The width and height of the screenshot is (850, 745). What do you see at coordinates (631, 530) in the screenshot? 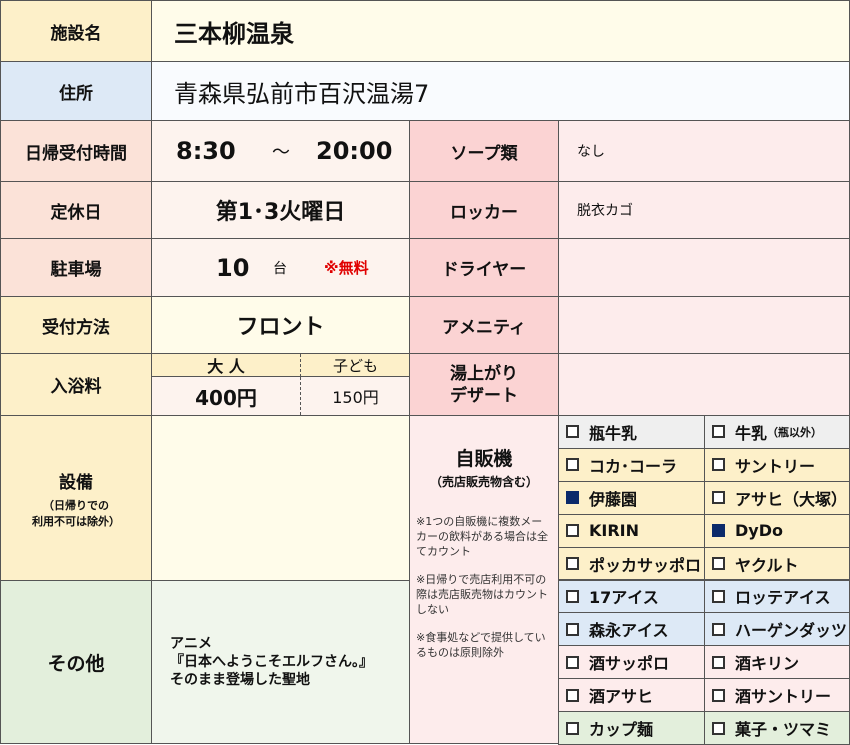
I see `vending-item: KIRIN` at bounding box center [631, 530].